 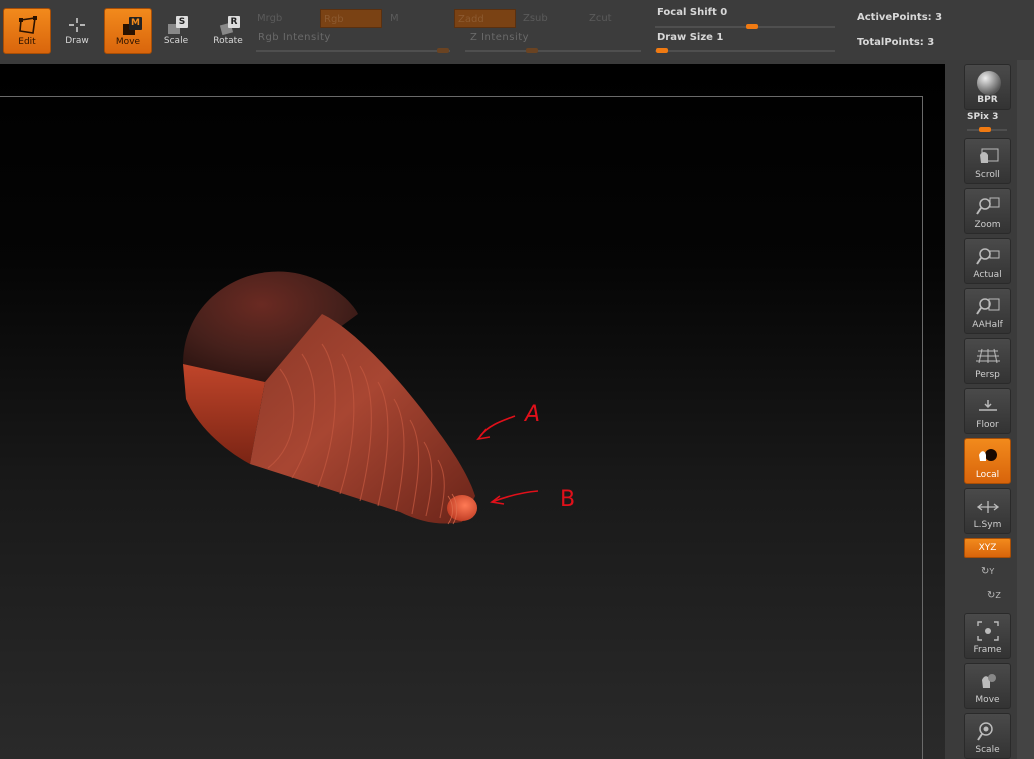 I want to click on z-rotation-label: Z, so click(x=998, y=595).